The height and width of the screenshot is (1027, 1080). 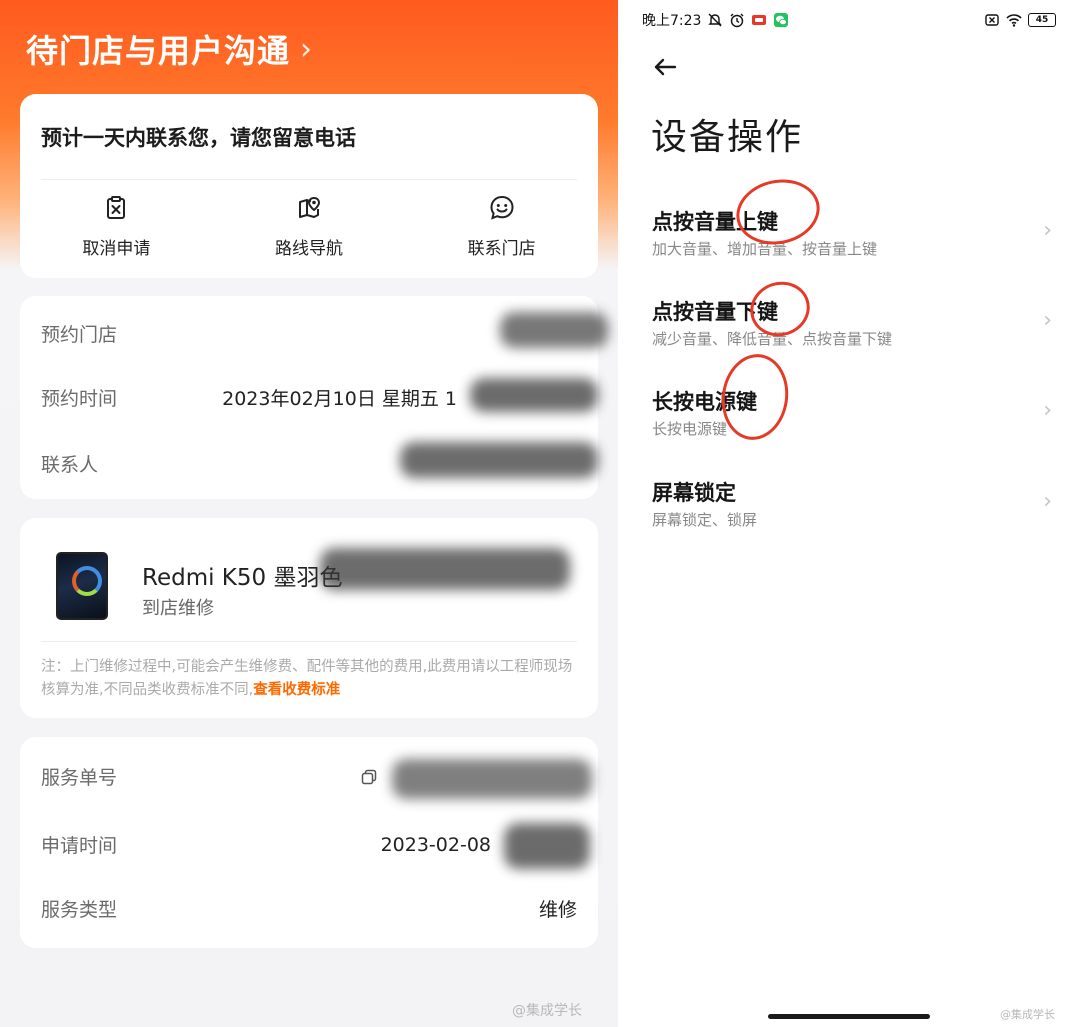 I want to click on status-bar: 晚上7:23 45, so click(x=849, y=20).